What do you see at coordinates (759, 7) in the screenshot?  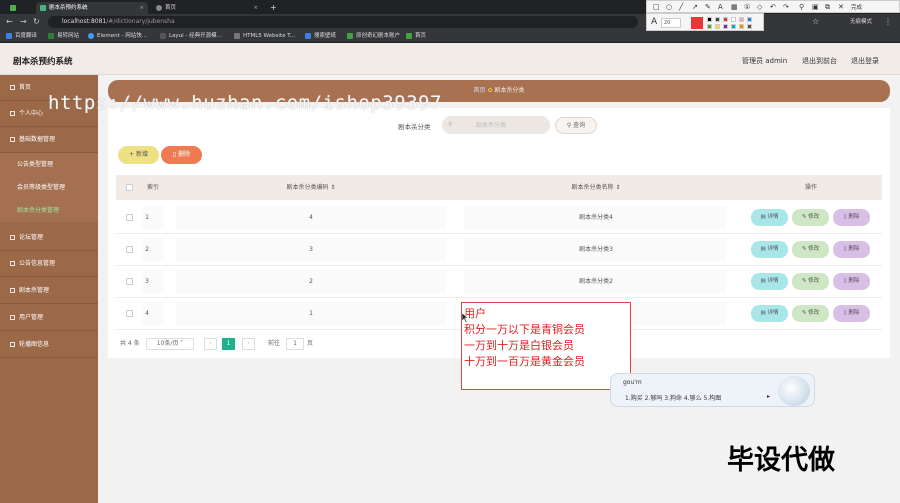 I see `eraser-icon: ◇` at bounding box center [759, 7].